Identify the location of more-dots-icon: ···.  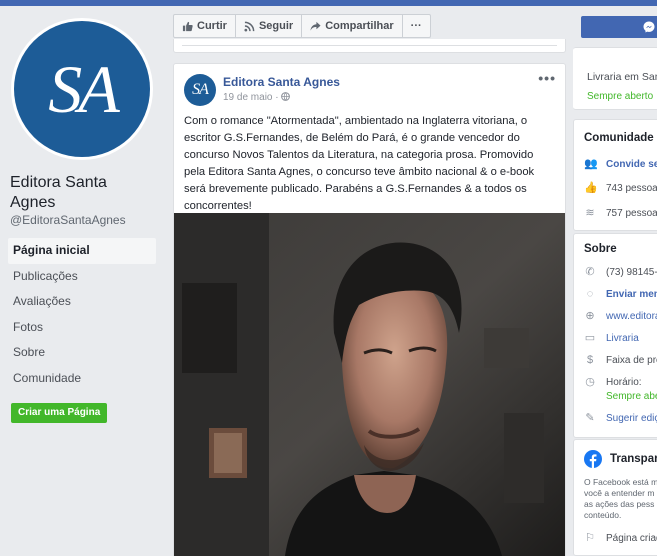
(416, 26).